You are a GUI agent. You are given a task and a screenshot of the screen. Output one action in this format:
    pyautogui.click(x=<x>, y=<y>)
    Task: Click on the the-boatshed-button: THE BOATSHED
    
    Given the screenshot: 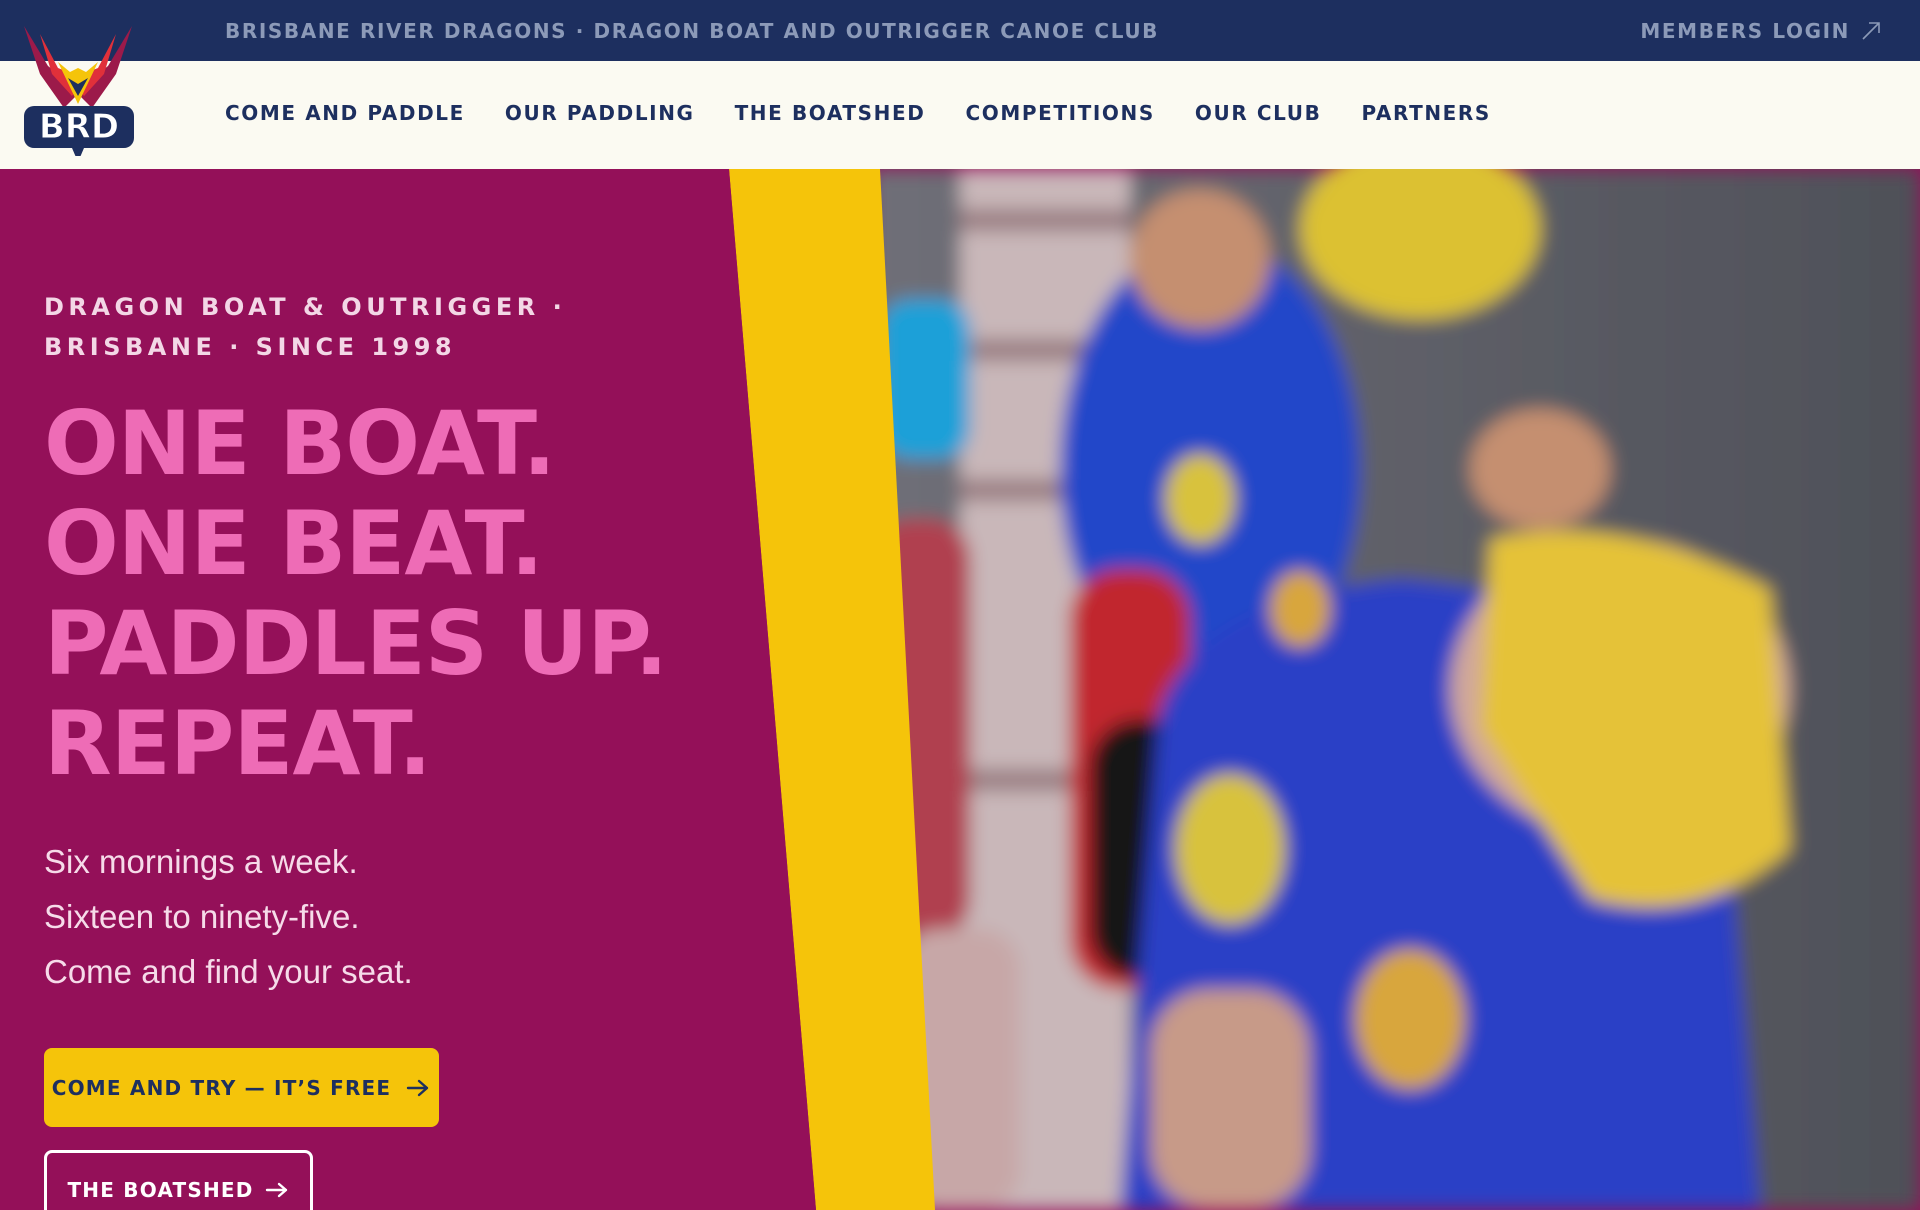 What is the action you would take?
    pyautogui.click(x=178, y=1180)
    